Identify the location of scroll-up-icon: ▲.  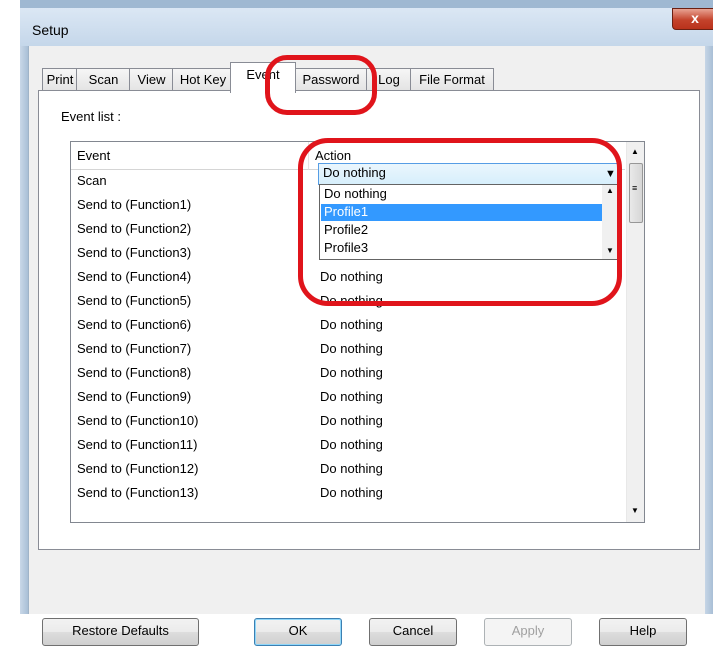
(635, 151).